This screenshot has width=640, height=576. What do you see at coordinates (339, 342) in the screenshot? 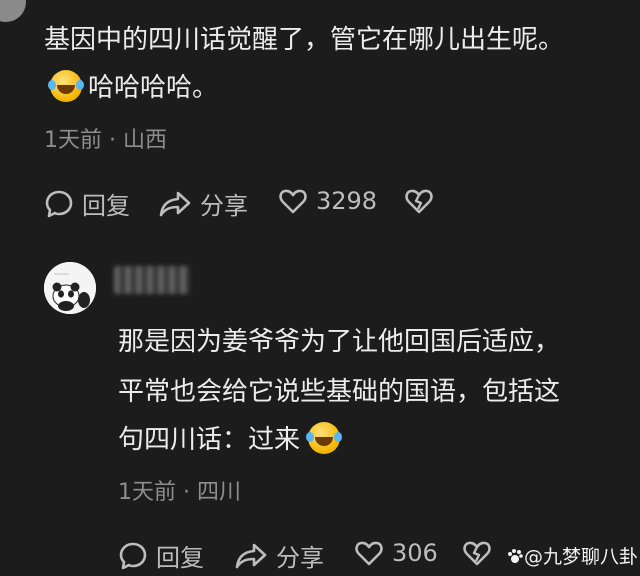
I see `reply-text-line1: 那是因为姜爷爷为了让他回国后适应，` at bounding box center [339, 342].